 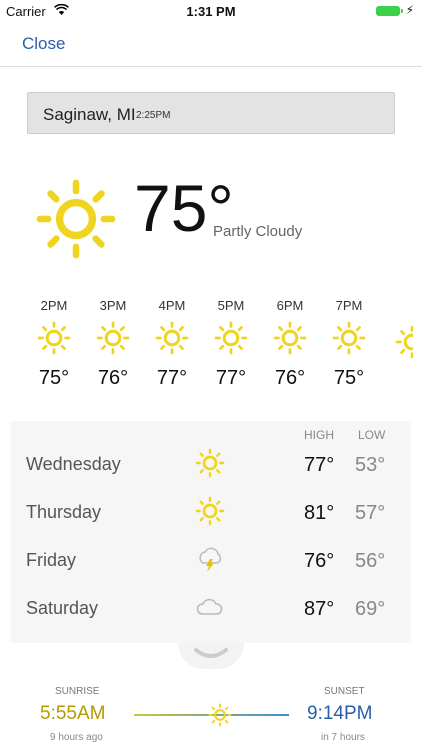 I want to click on thunderstorm-icon, so click(x=210, y=559).